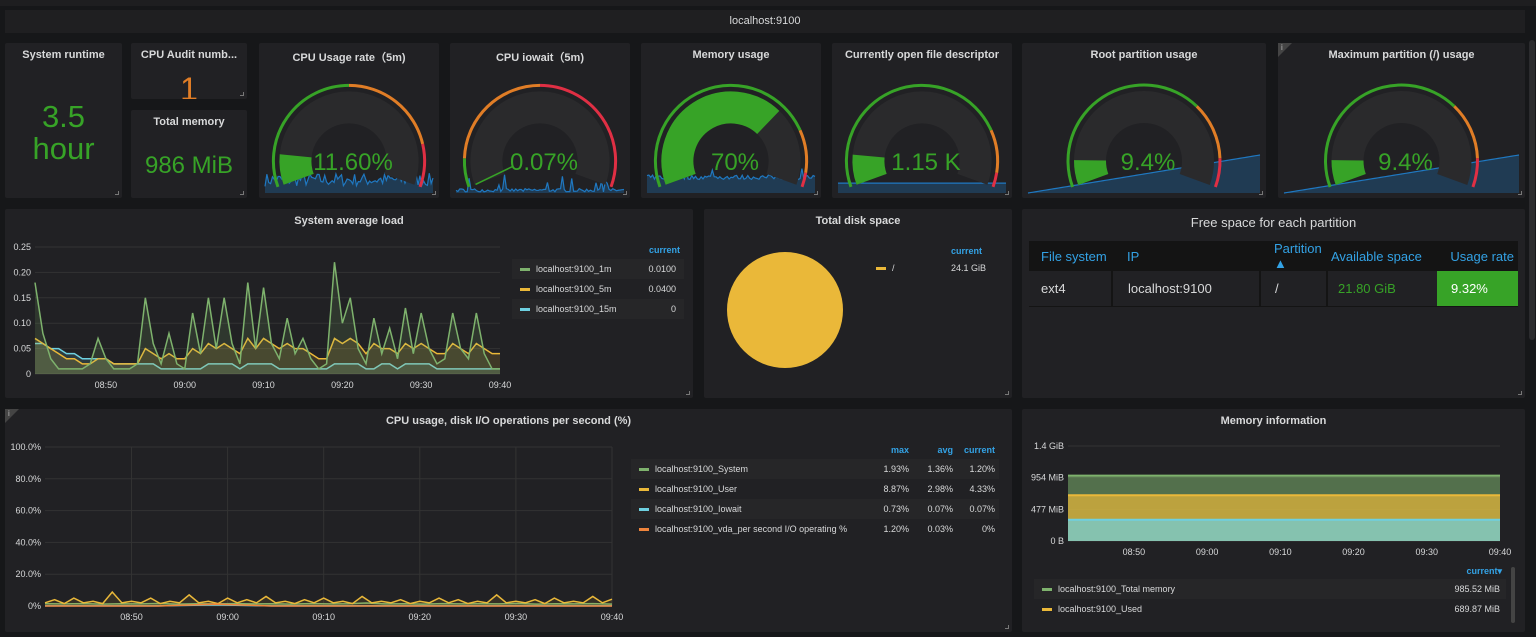 This screenshot has width=1536, height=637. I want to click on y-tick-label: 0.25, so click(22, 247).